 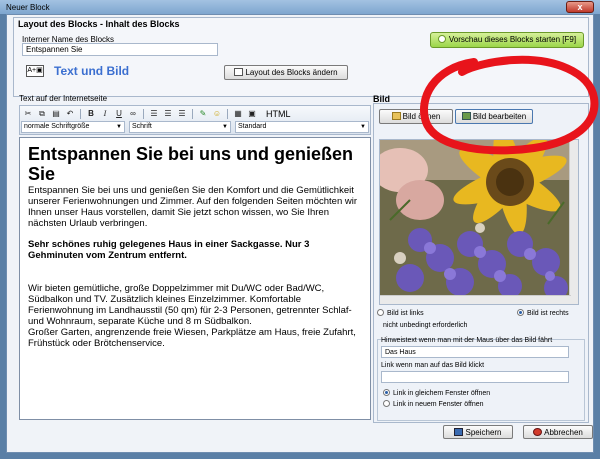 What do you see at coordinates (119, 114) in the screenshot?
I see `underline-icon: U` at bounding box center [119, 114].